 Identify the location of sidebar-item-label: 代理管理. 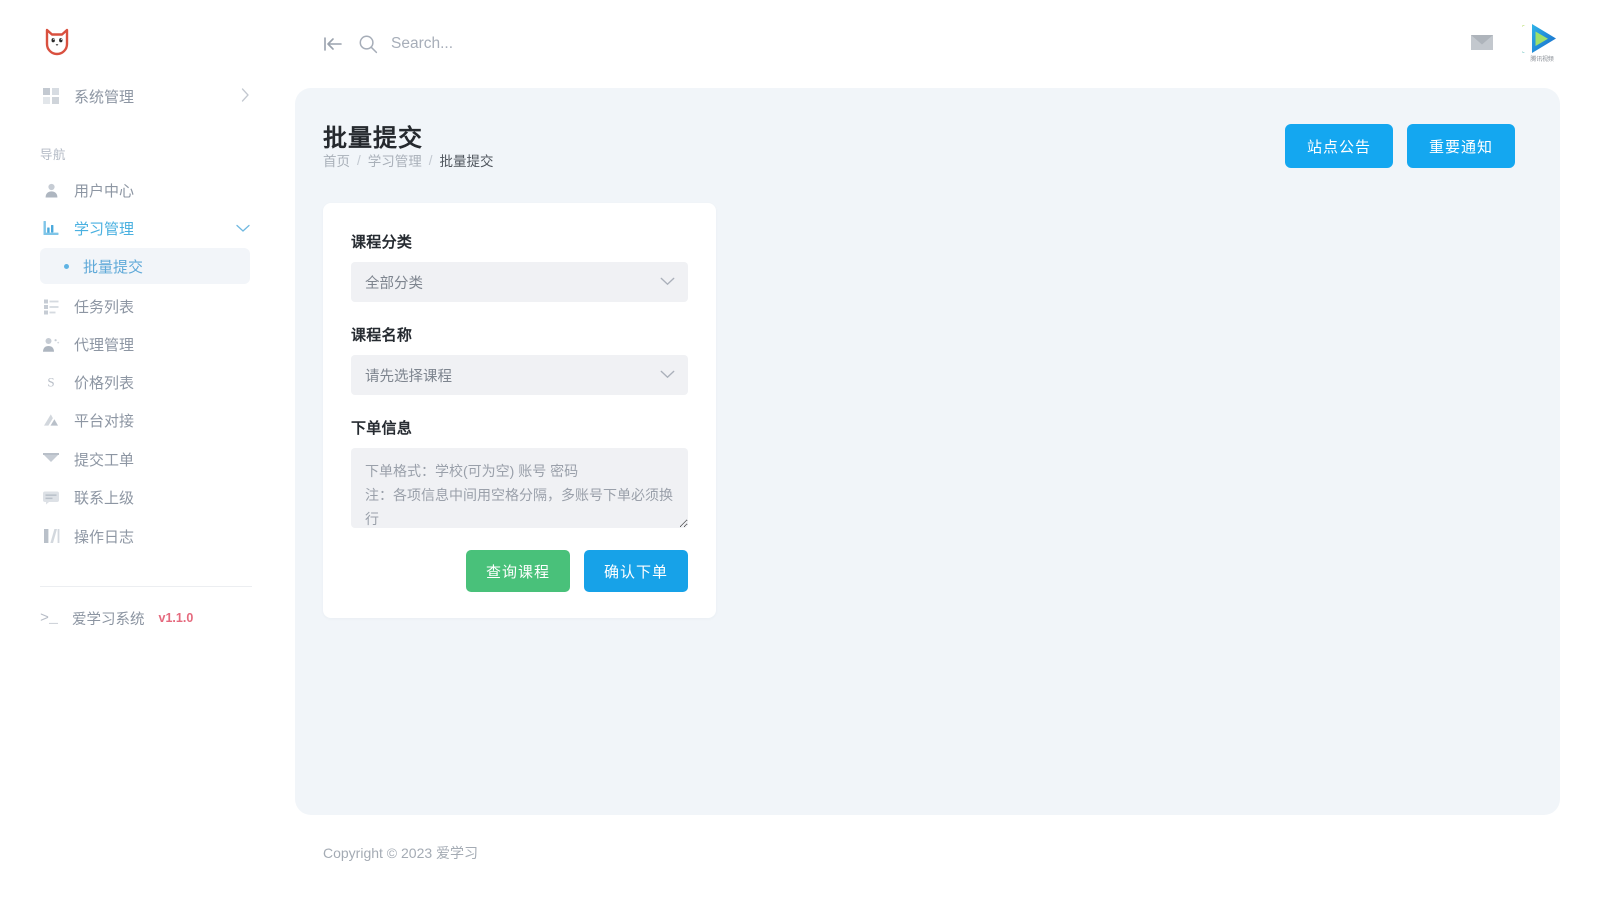
(104, 345).